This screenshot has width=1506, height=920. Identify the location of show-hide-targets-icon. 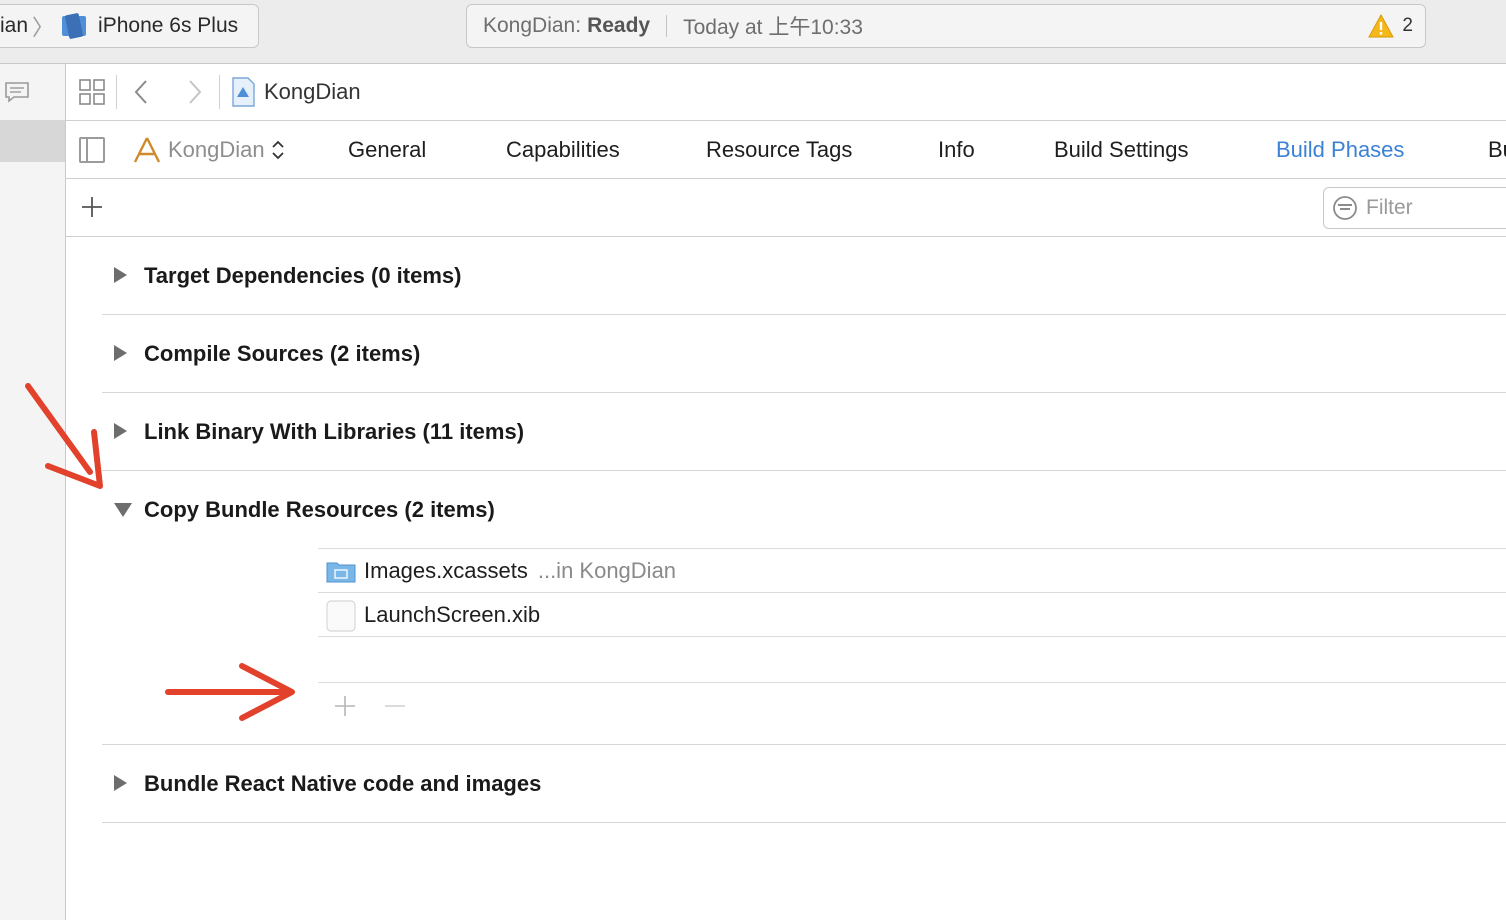
(92, 150).